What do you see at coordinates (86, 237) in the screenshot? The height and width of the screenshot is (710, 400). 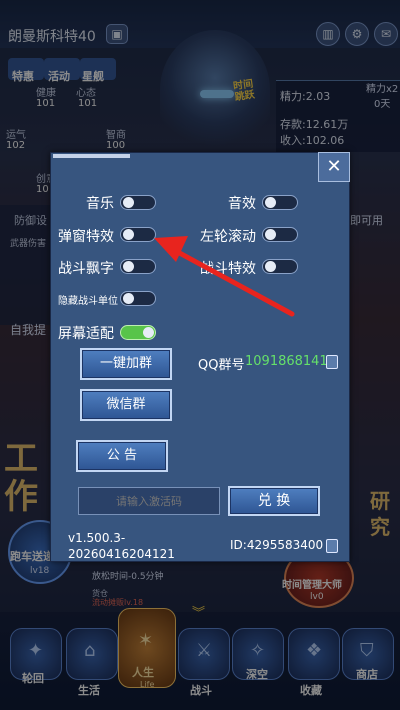 I see `popup-effect-label: 弹窗特效` at bounding box center [86, 237].